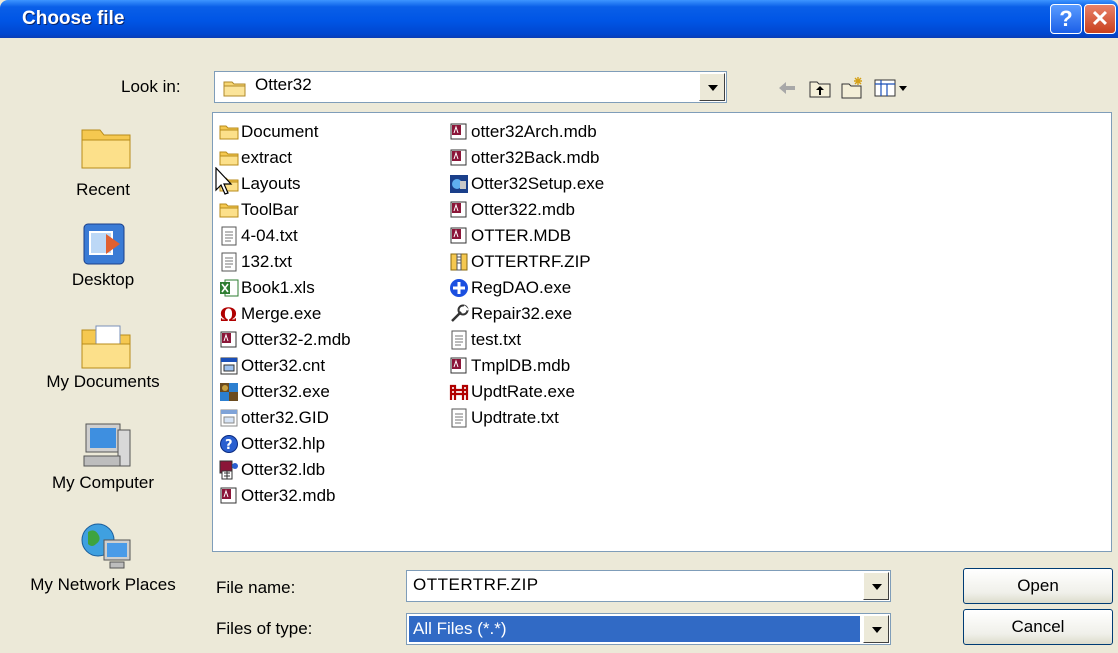  Describe the element at coordinates (334, 393) in the screenshot. I see `list-item: Otter32.exe` at that location.